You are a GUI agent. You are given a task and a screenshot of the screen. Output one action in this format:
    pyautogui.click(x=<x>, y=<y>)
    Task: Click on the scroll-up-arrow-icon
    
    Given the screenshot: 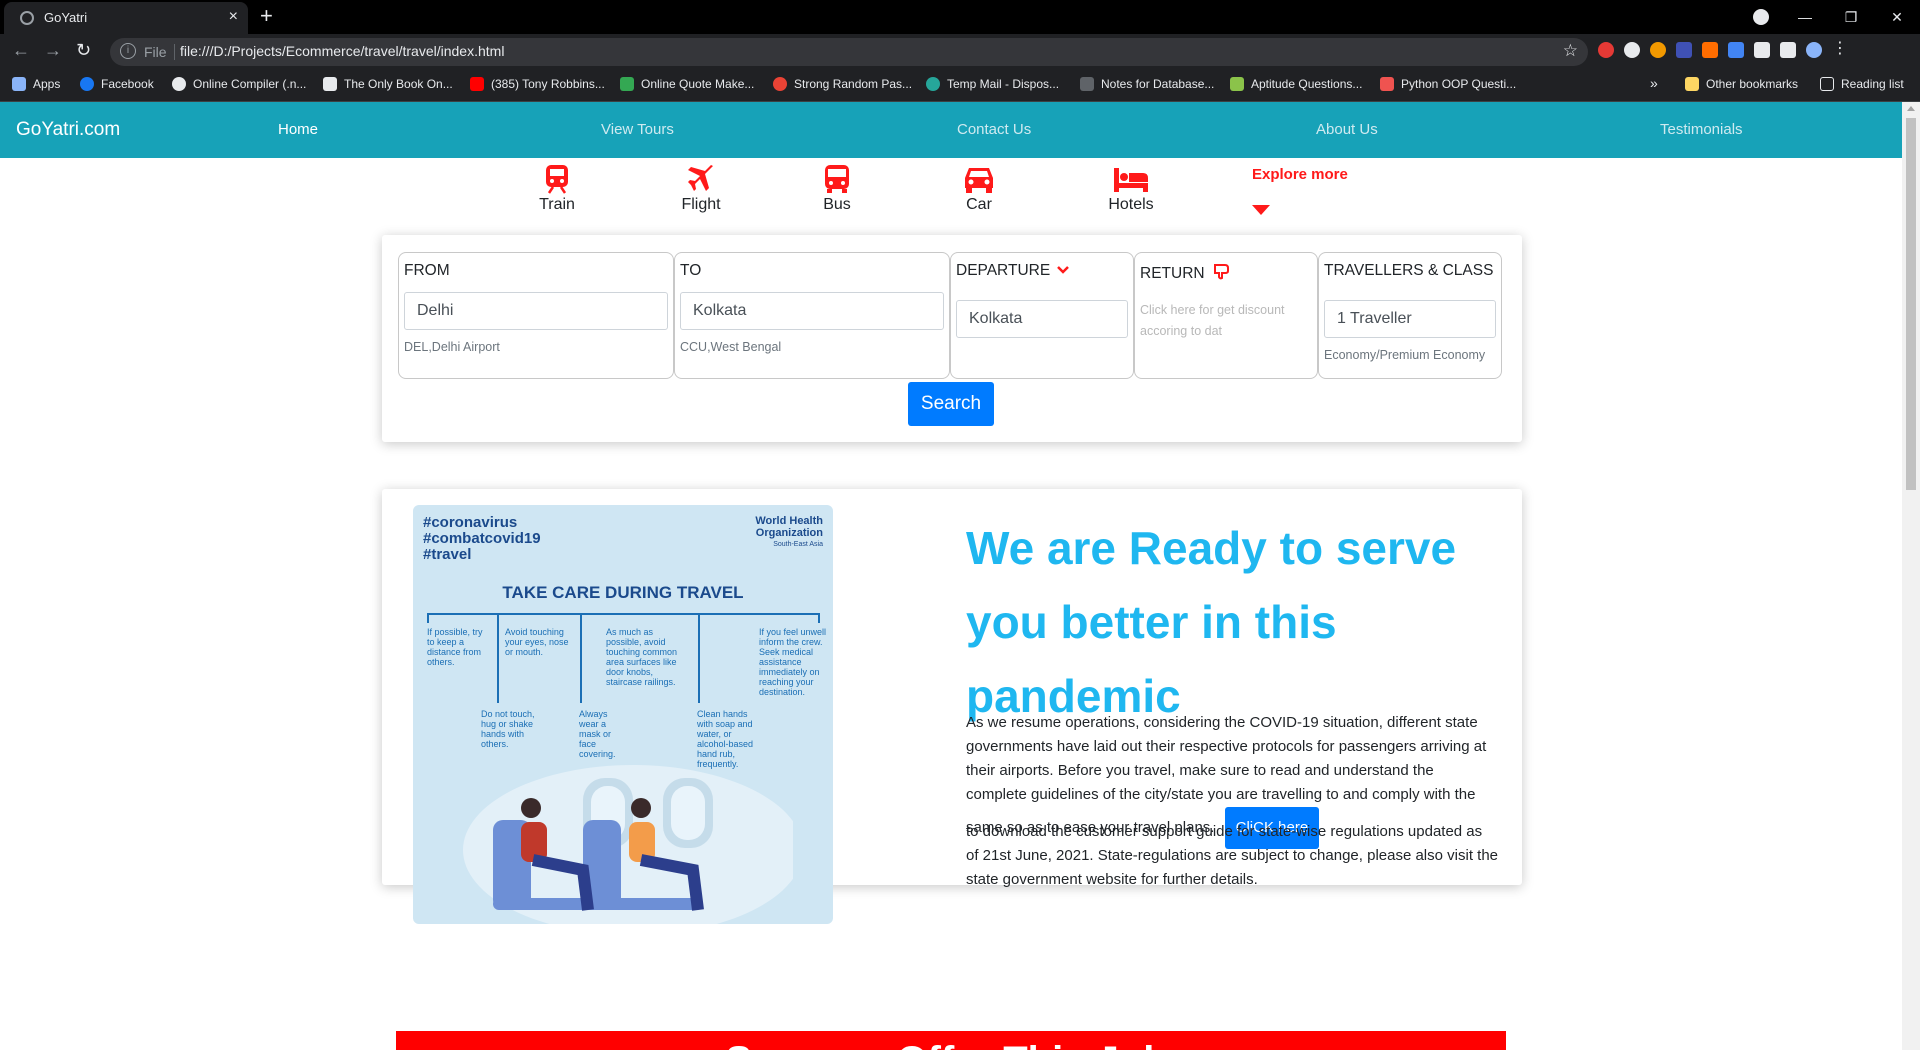 What is the action you would take?
    pyautogui.click(x=1911, y=108)
    